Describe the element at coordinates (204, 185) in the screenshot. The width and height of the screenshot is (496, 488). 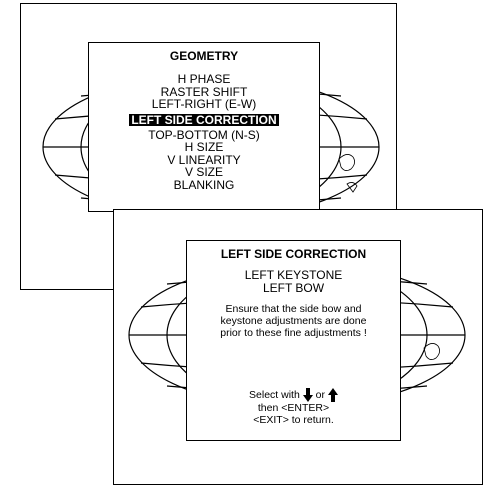
I see `menu-item-blanking: BLANKING` at that location.